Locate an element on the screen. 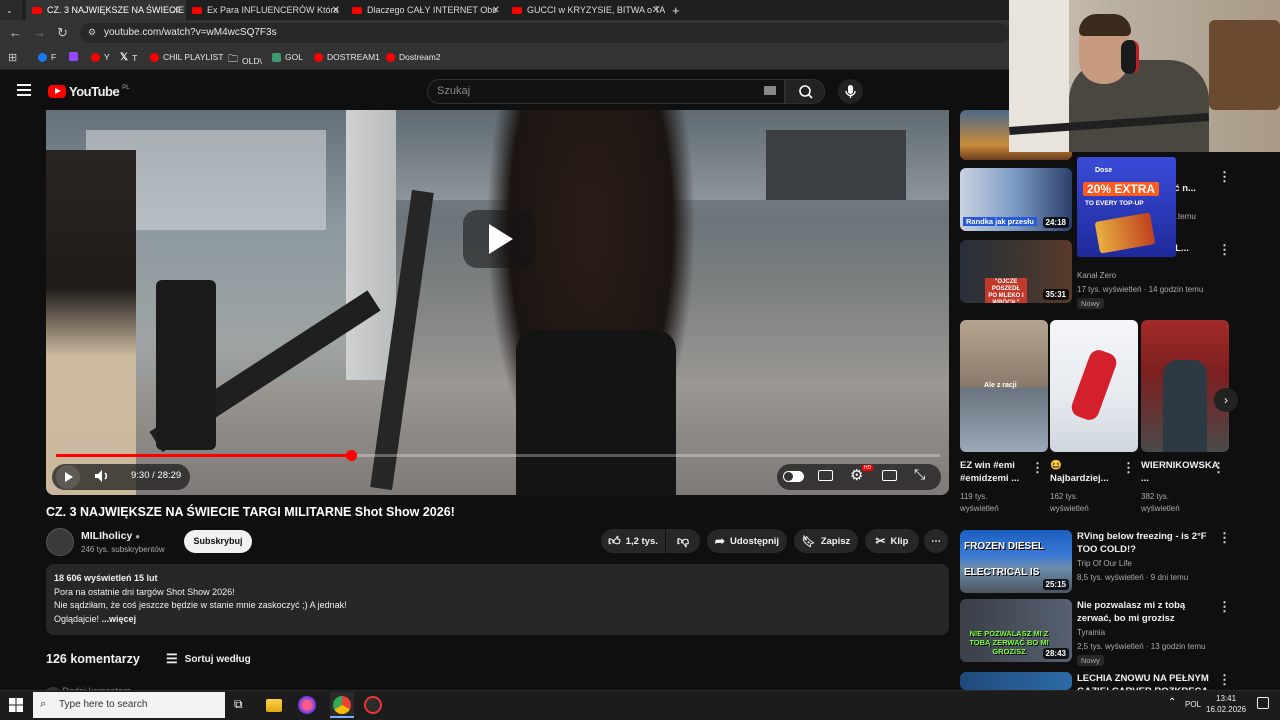 This screenshot has height=720, width=1280. tab-search-button: ⌄ is located at coordinates (11, 10).